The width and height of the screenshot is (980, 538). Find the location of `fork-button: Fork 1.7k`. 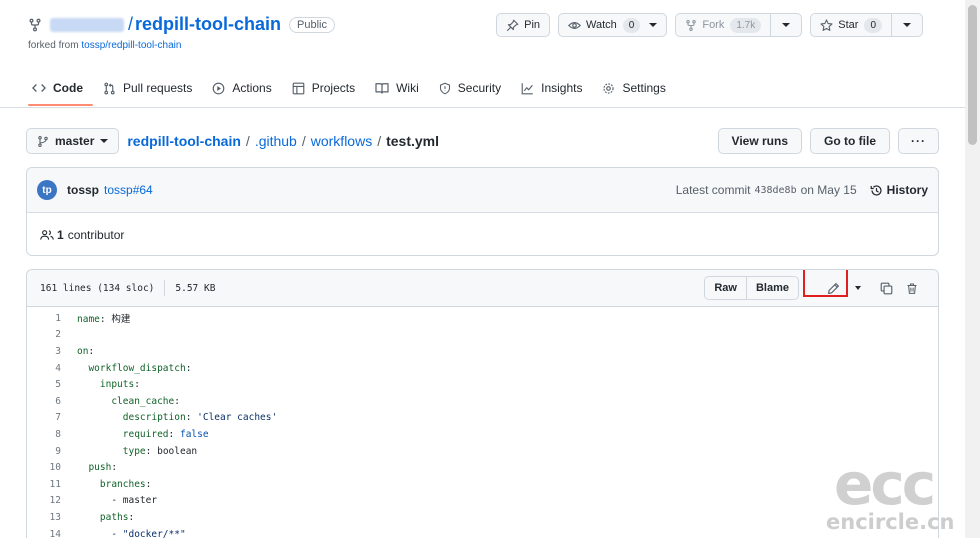

fork-button: Fork 1.7k is located at coordinates (739, 25).